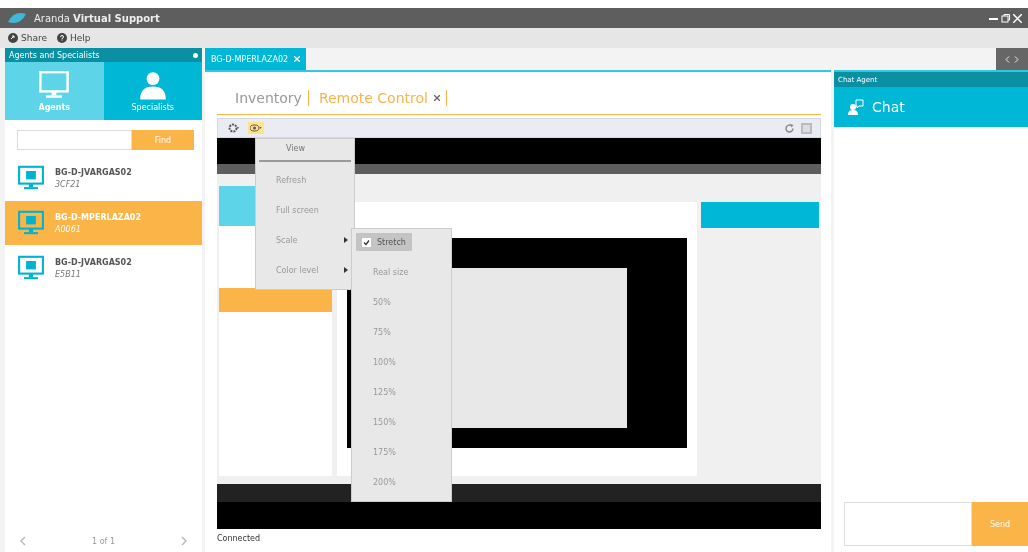 This screenshot has width=1028, height=552. What do you see at coordinates (13, 38) in the screenshot?
I see `share-icon` at bounding box center [13, 38].